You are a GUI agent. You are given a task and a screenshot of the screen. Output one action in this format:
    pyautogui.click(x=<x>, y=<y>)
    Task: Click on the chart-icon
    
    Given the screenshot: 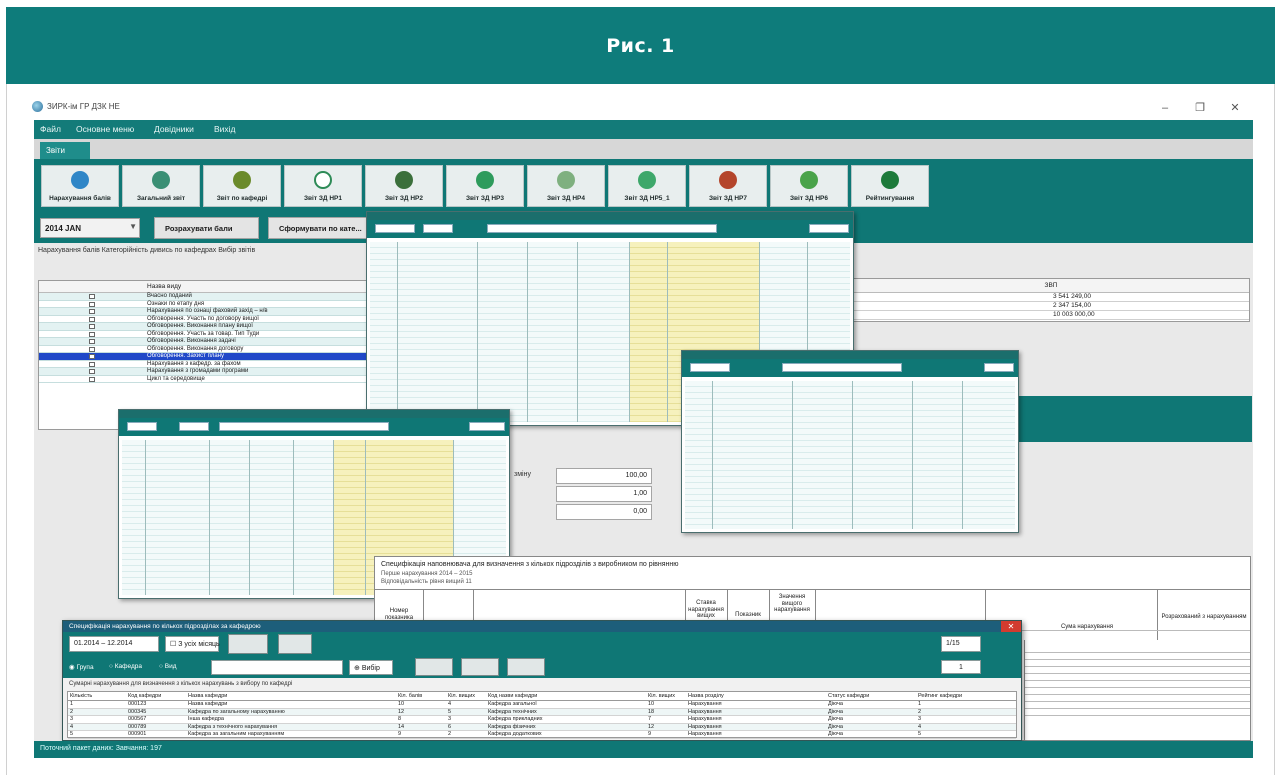 What is the action you would take?
    pyautogui.click(x=80, y=180)
    